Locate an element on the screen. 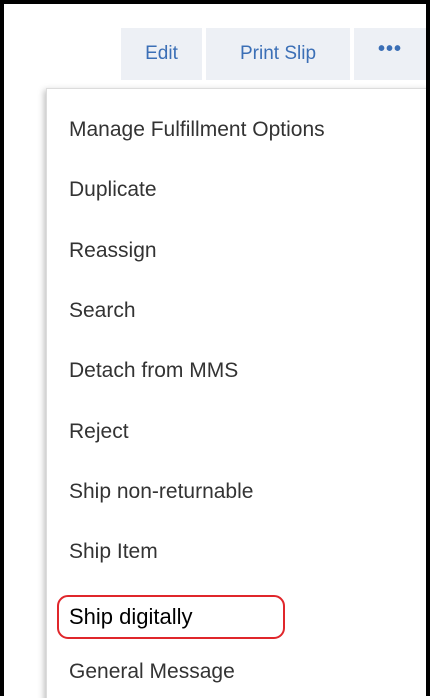  menu-item-ship-digitally: Ship digitally is located at coordinates (131, 617).